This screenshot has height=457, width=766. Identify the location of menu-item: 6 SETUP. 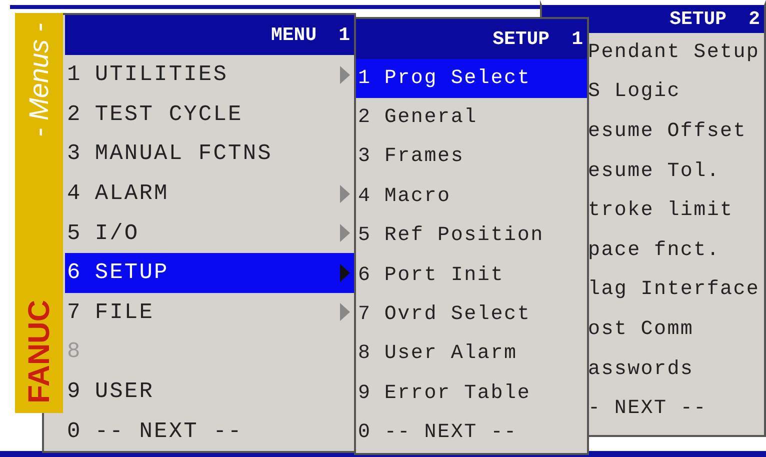
(209, 272).